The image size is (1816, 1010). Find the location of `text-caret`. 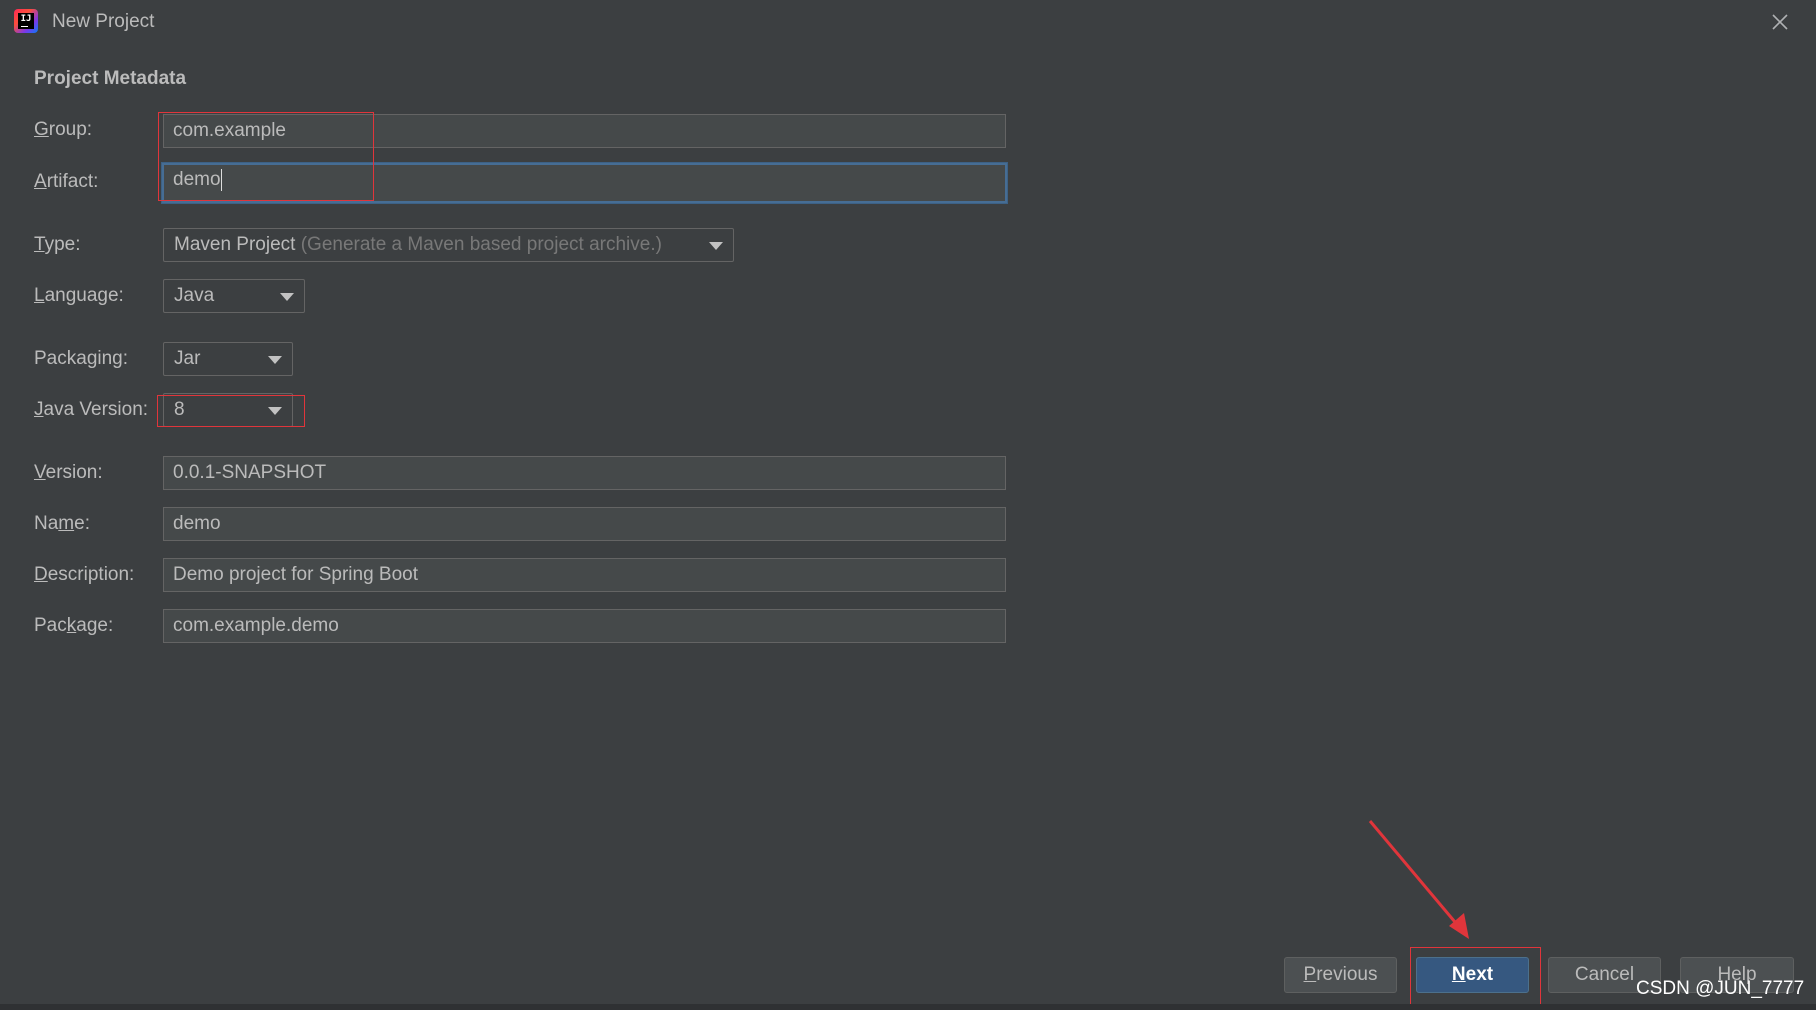

text-caret is located at coordinates (221, 179).